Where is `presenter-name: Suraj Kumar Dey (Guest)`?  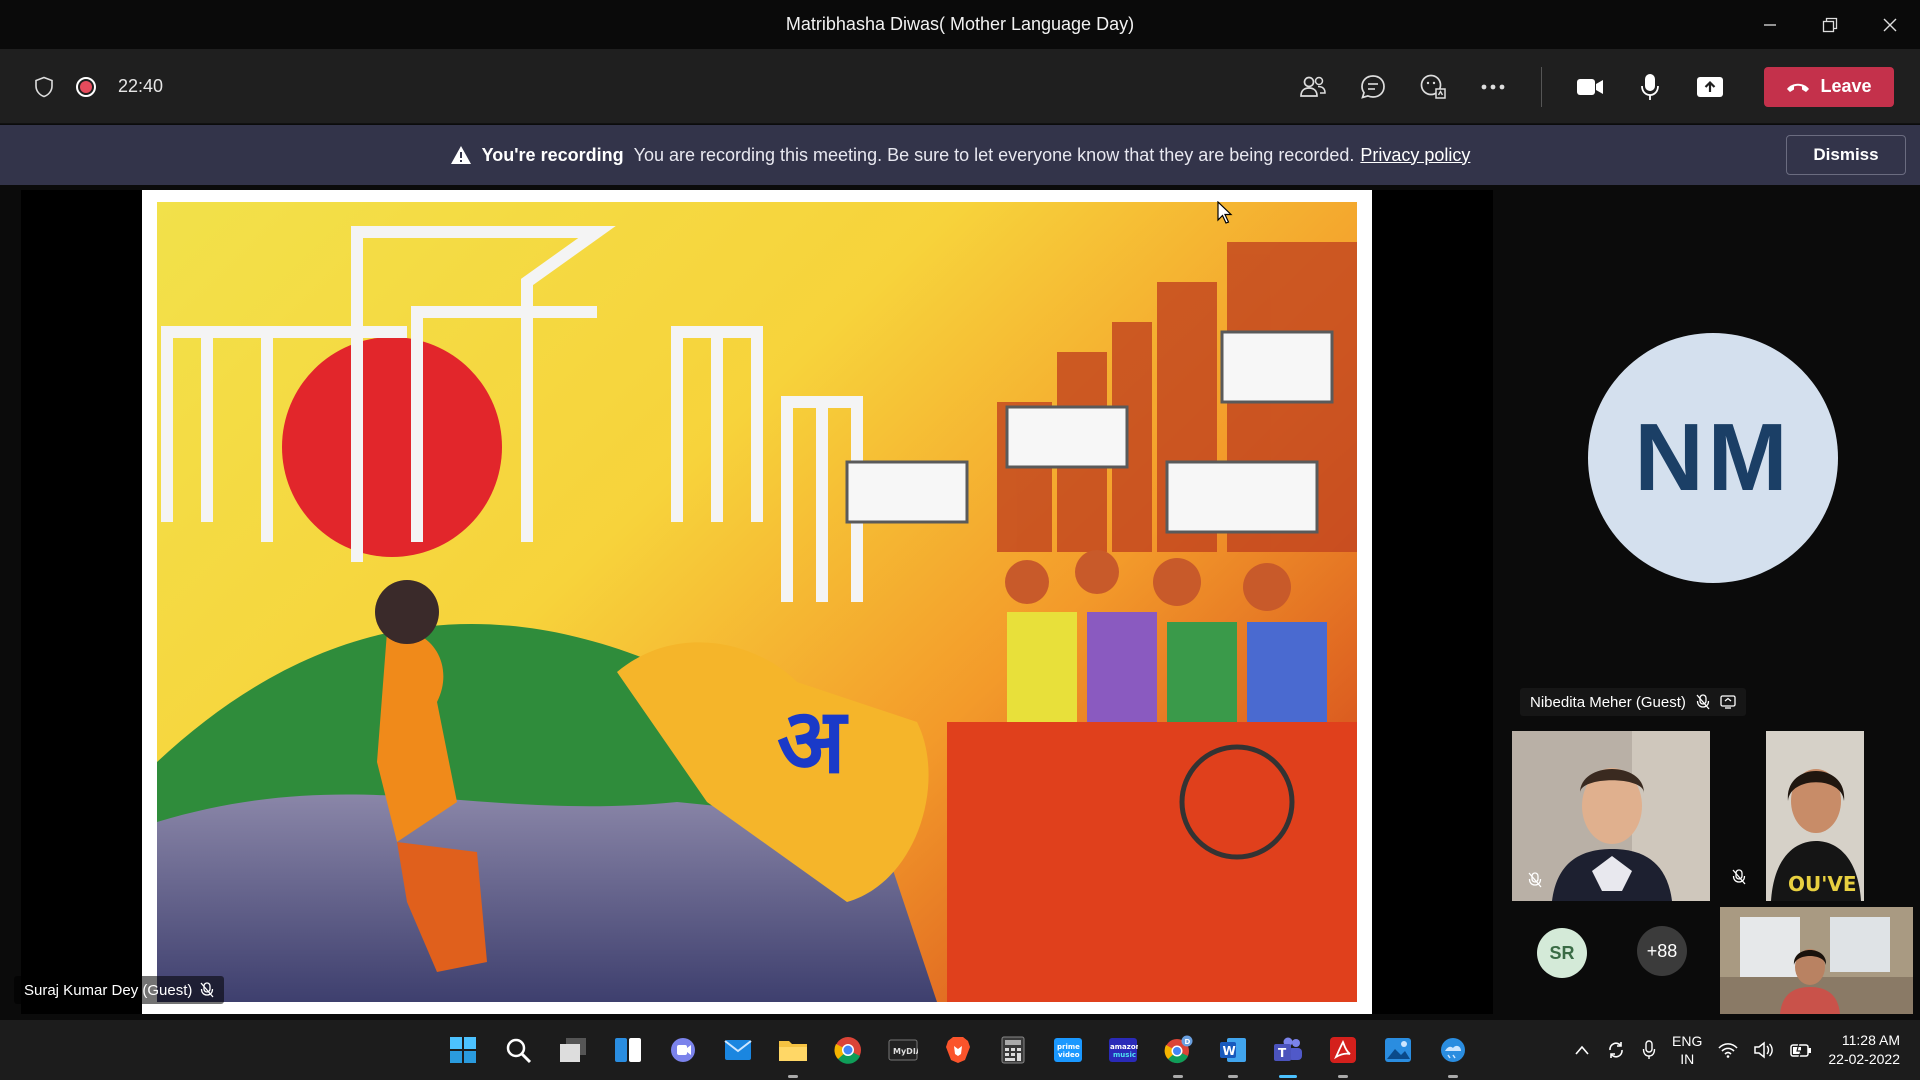 presenter-name: Suraj Kumar Dey (Guest) is located at coordinates (108, 990).